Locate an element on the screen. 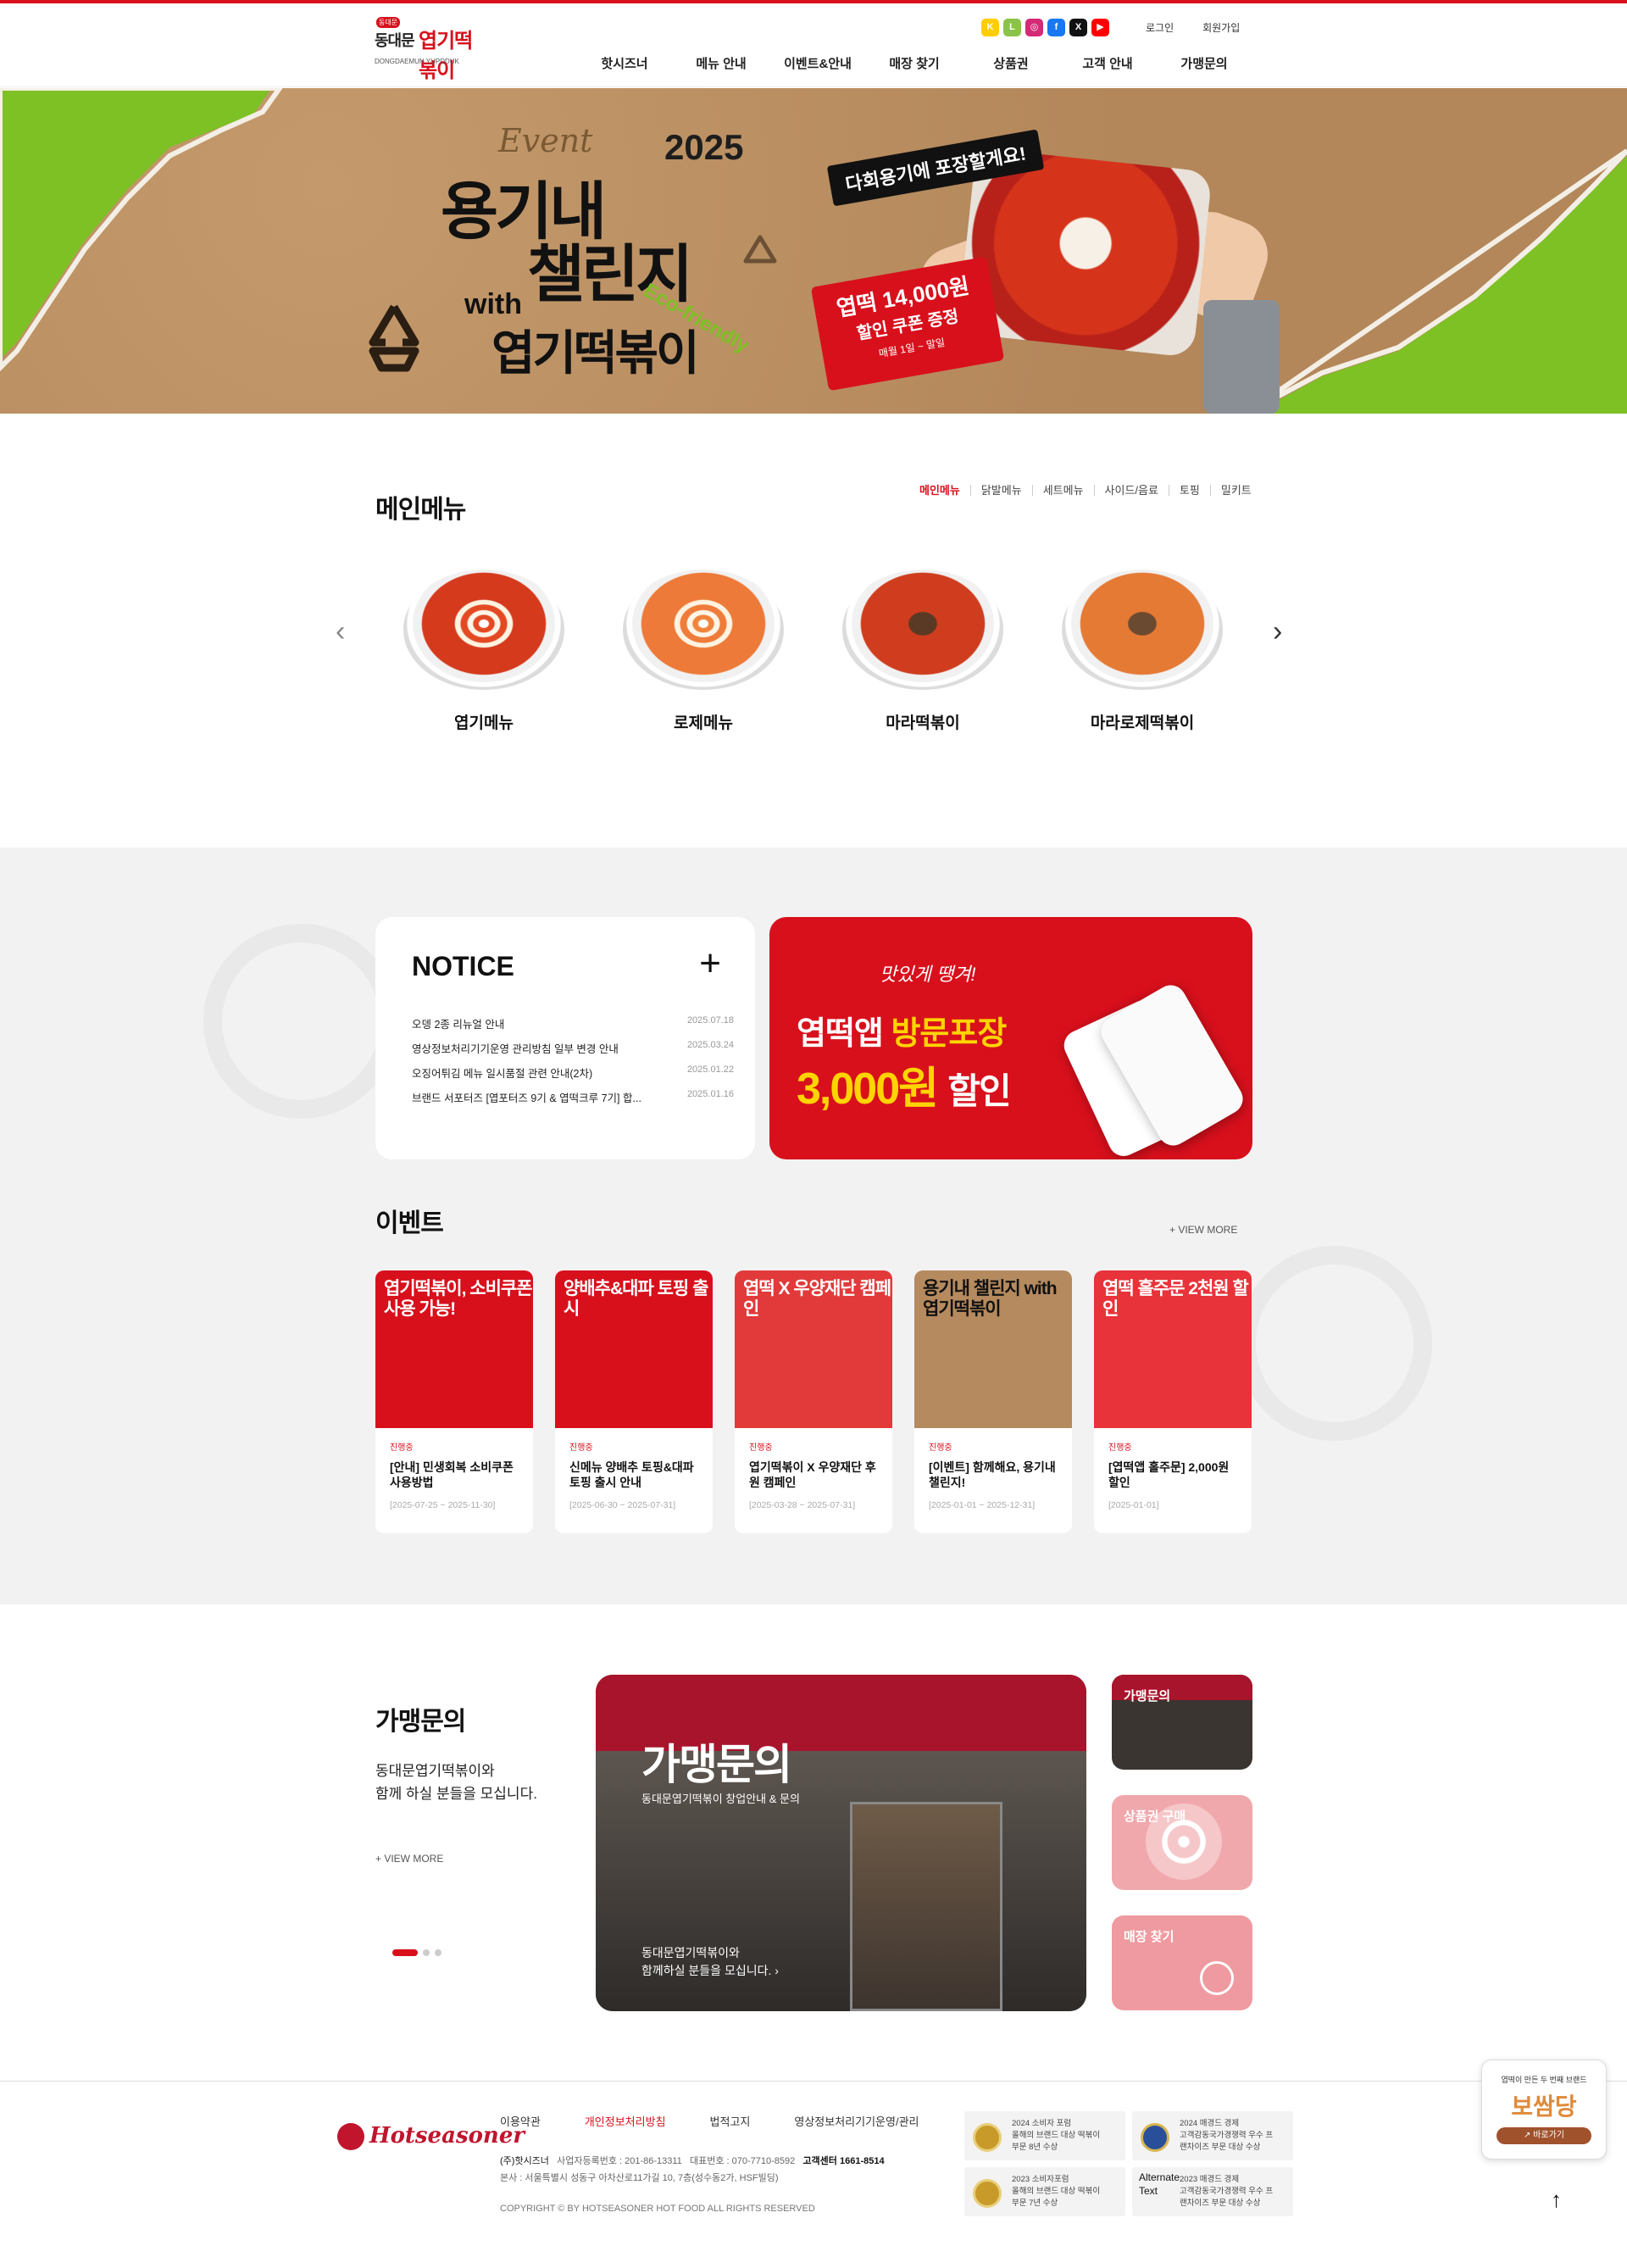  award-badge: 2023 소비자포럼 올해의 브랜드 대상 떡볶이 부문 7년 수상 is located at coordinates (1045, 2191).